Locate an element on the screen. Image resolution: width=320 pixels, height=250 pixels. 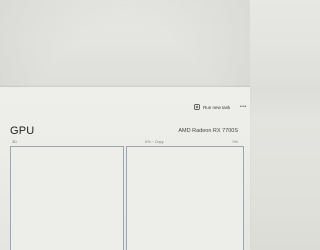
graph-right-label: 0% is located at coordinates (235, 142).